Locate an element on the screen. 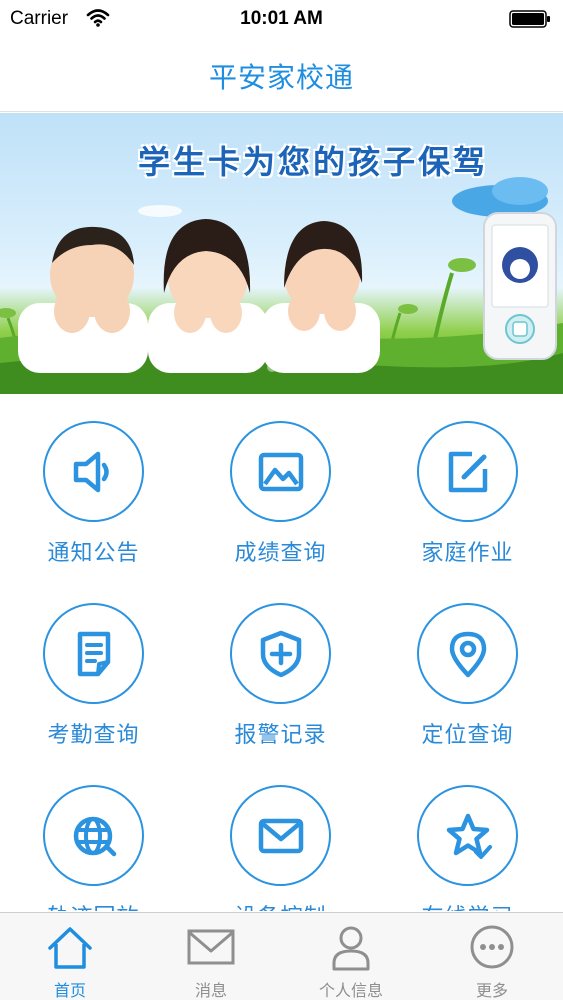  feature-location: 定位查询 is located at coordinates (467, 668).